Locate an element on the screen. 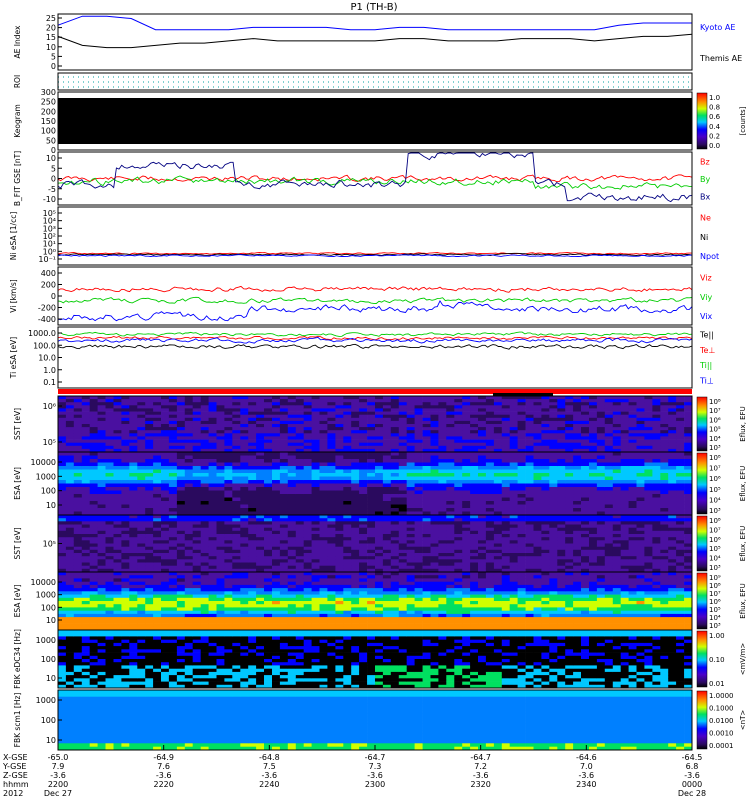 The width and height of the screenshot is (750, 800). spectrogram-cells is located at coordinates (375, 424).